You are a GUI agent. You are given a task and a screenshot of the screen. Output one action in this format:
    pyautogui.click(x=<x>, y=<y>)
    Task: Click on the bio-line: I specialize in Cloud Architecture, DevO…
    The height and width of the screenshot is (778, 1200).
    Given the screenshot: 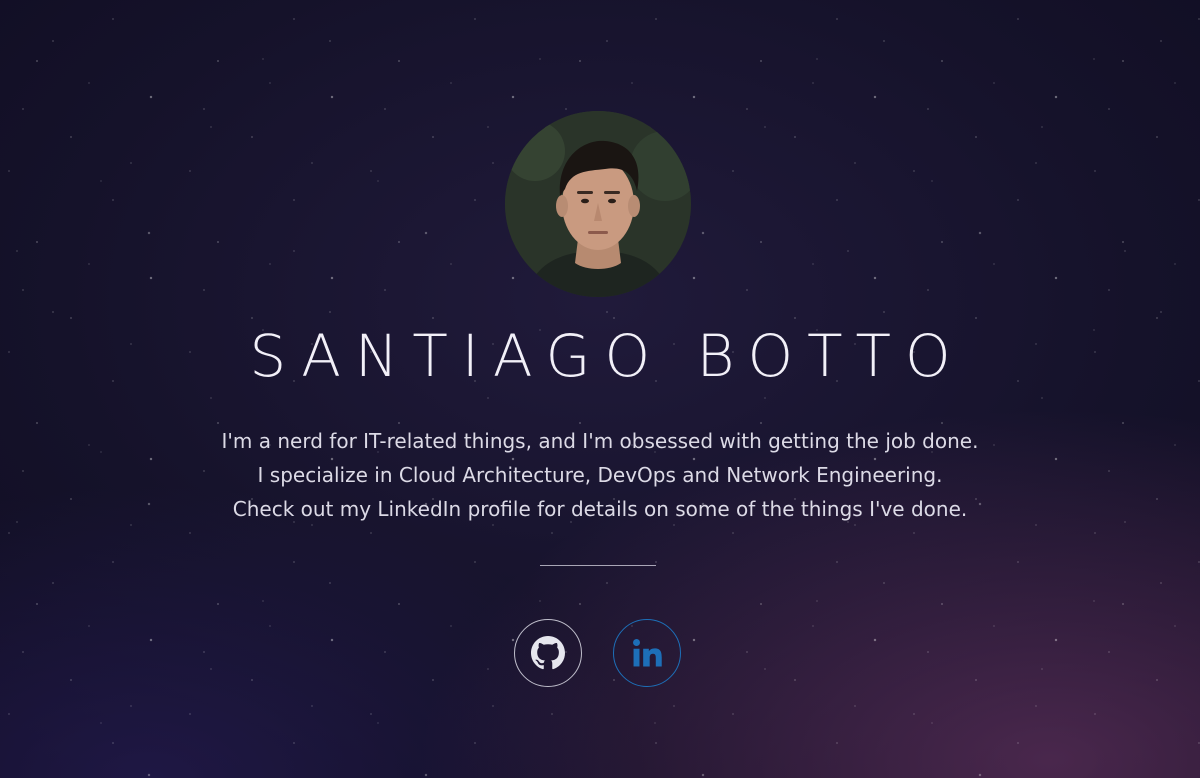 What is the action you would take?
    pyautogui.click(x=600, y=475)
    